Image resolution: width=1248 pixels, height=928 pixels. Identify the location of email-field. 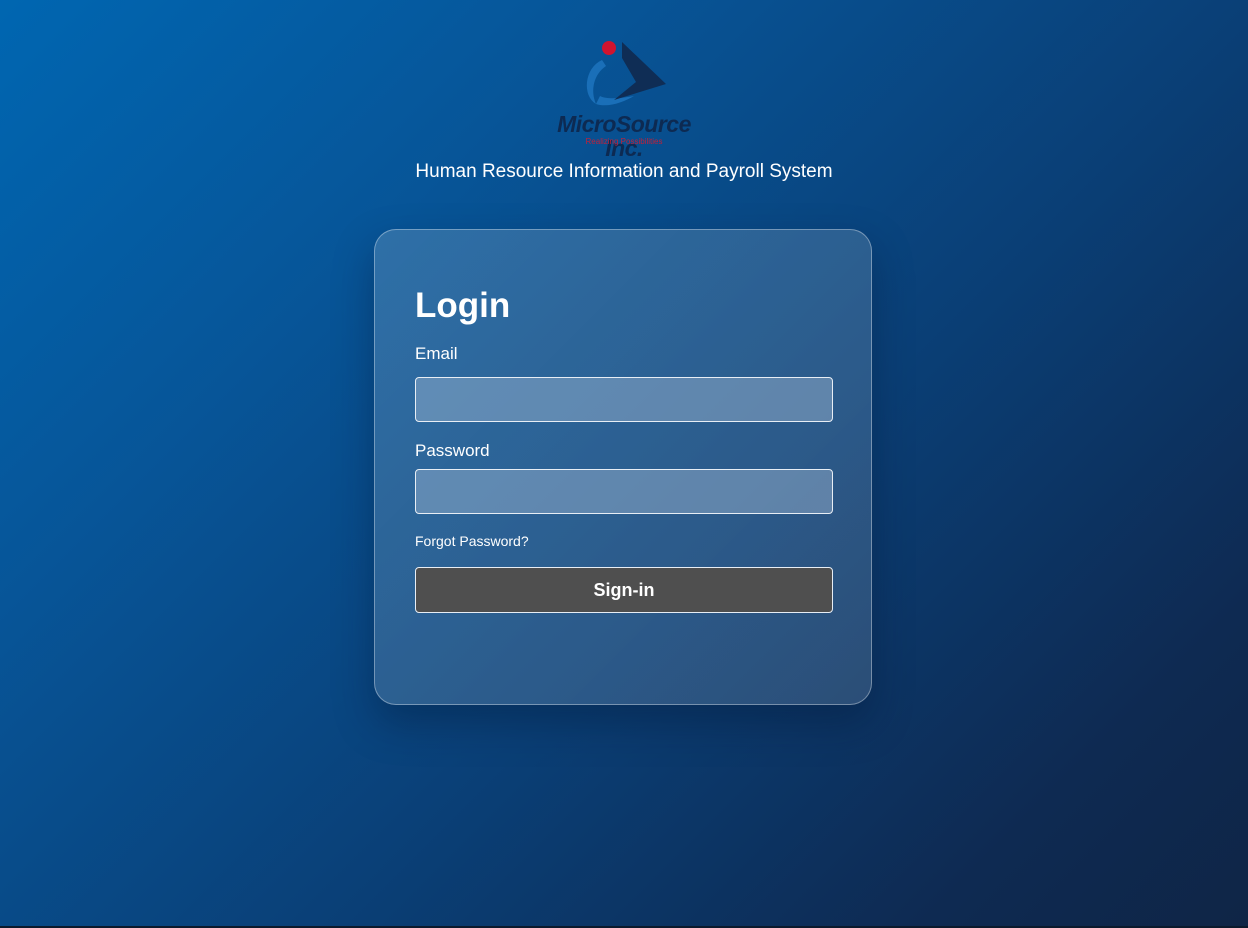
(624, 399).